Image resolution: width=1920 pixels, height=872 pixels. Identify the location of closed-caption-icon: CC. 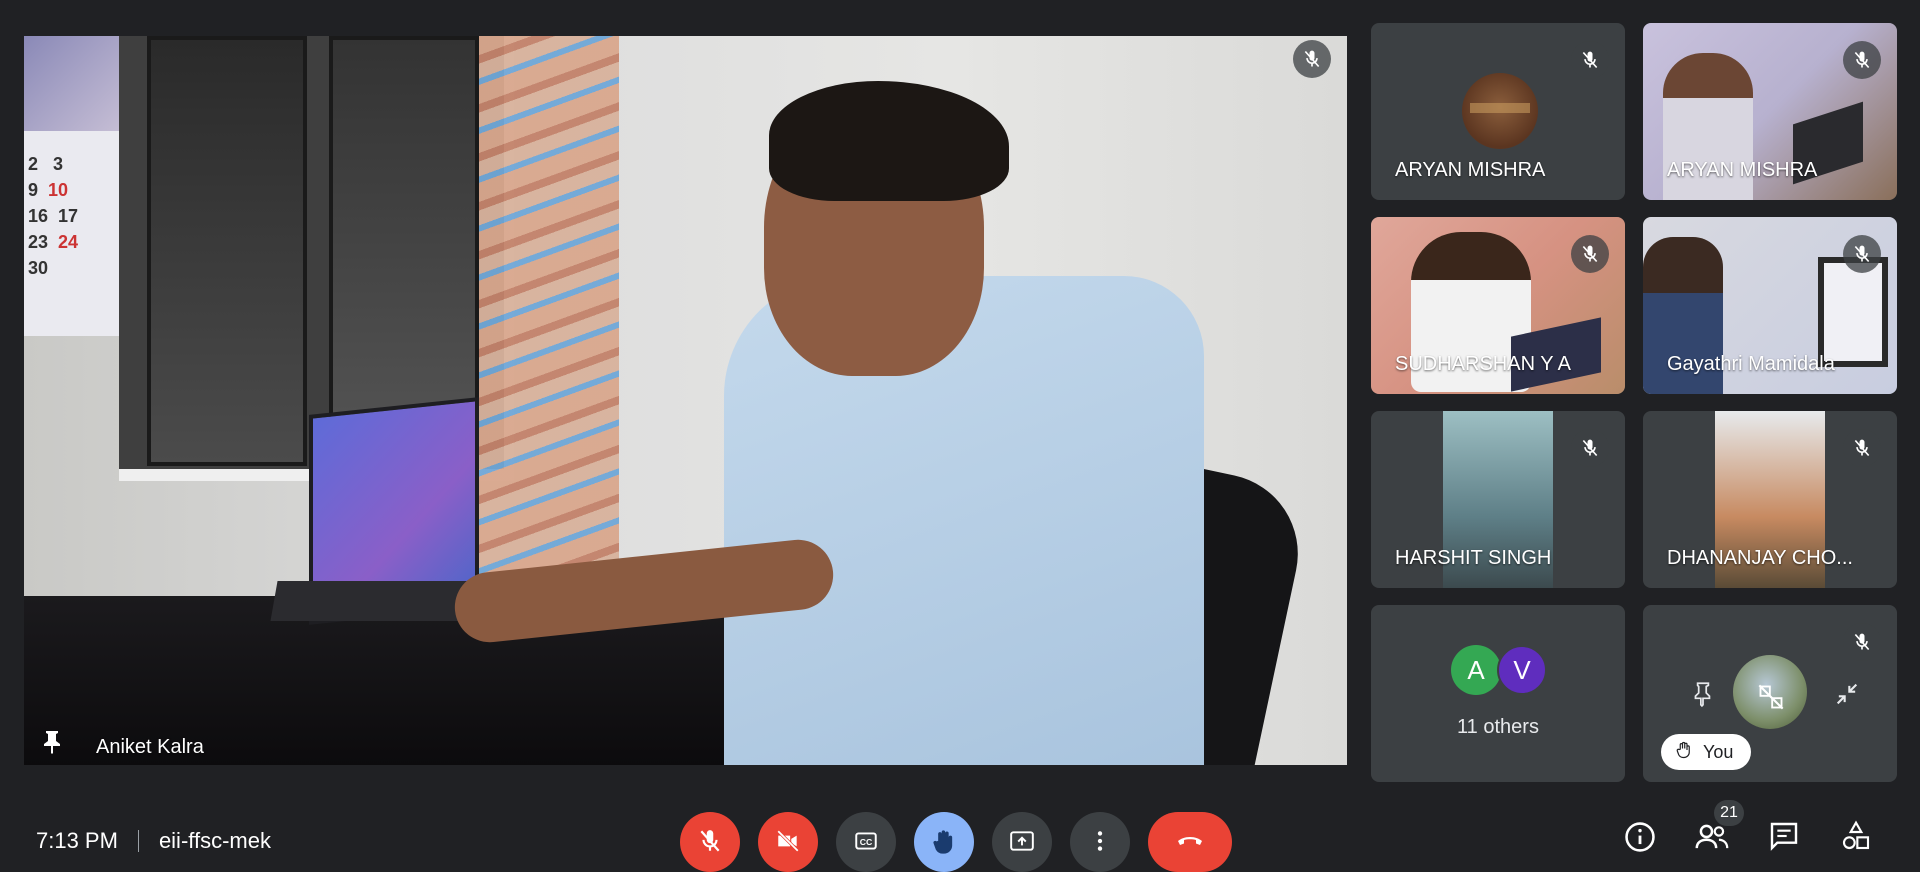
(866, 843).